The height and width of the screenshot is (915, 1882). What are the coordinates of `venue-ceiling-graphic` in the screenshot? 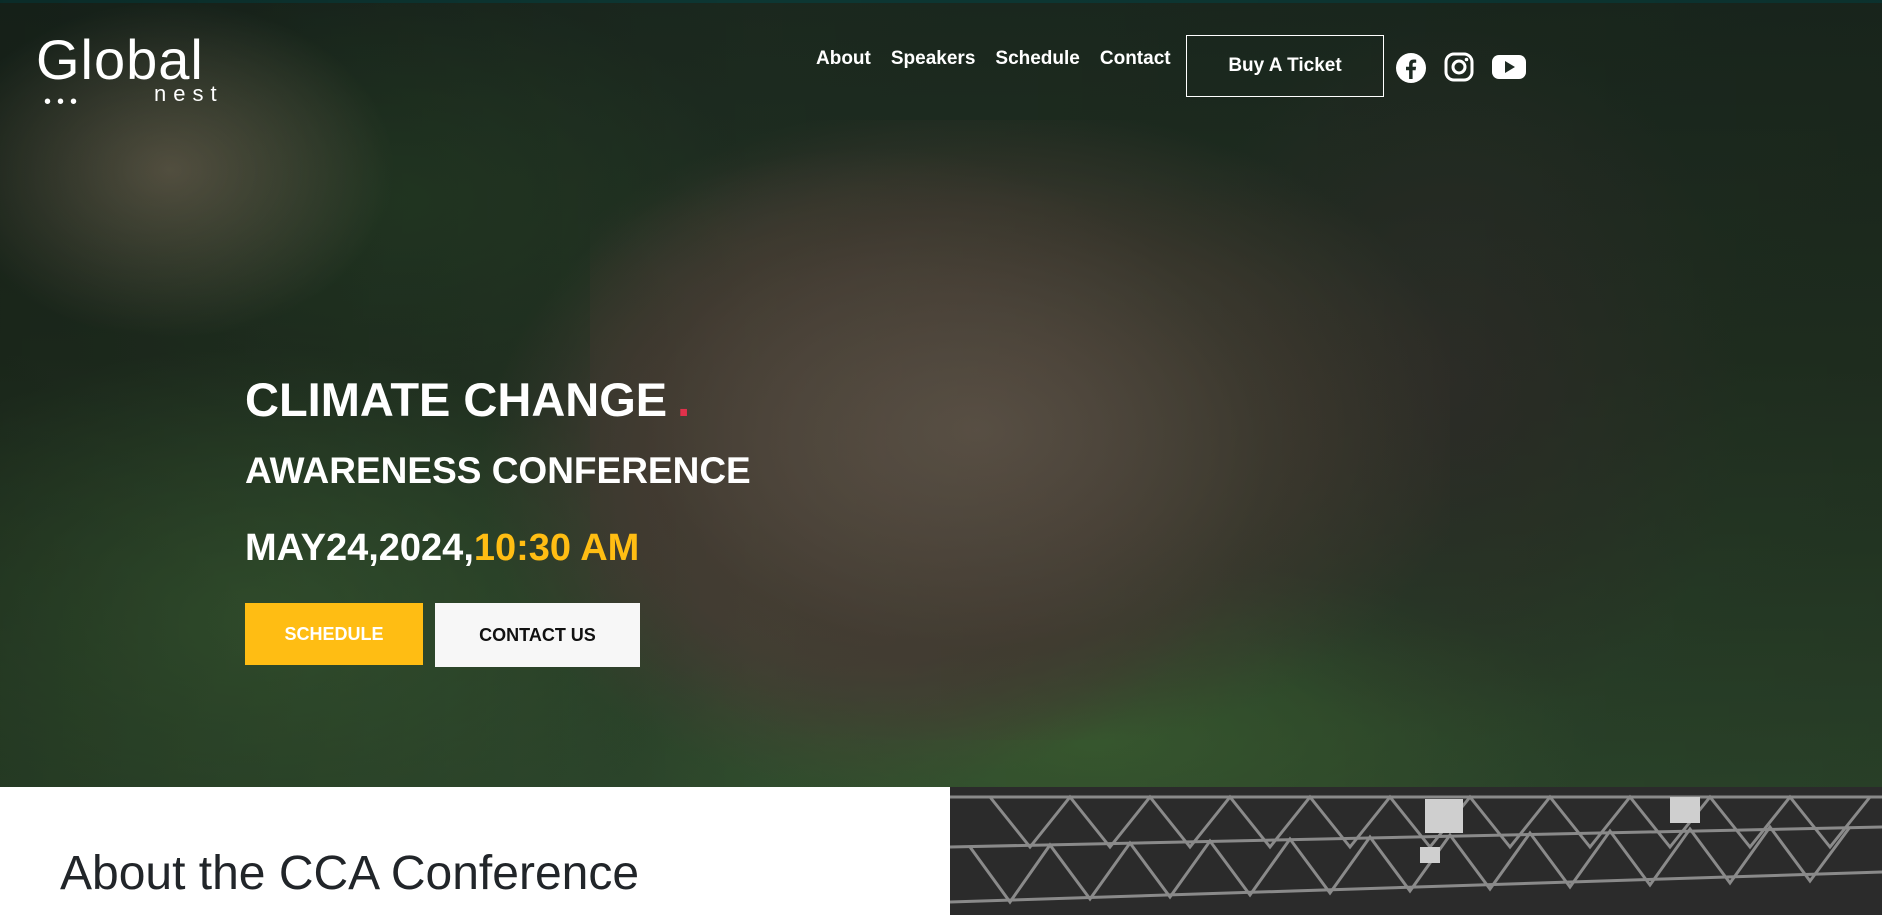 It's located at (1416, 851).